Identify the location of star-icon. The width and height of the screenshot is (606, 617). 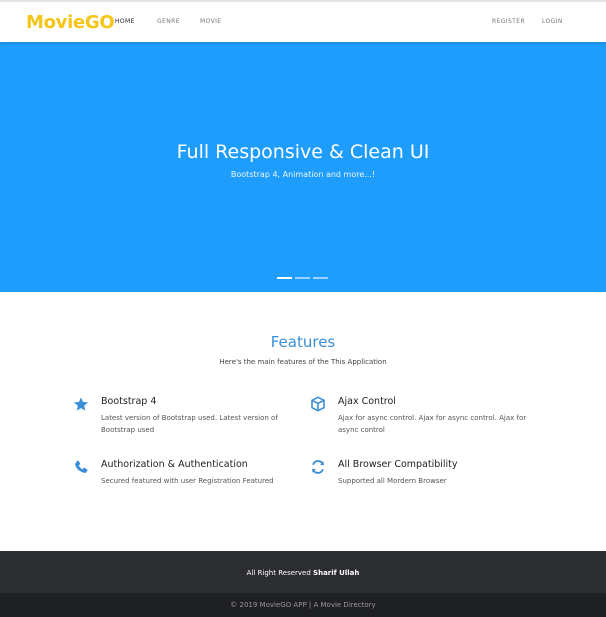
(81, 404).